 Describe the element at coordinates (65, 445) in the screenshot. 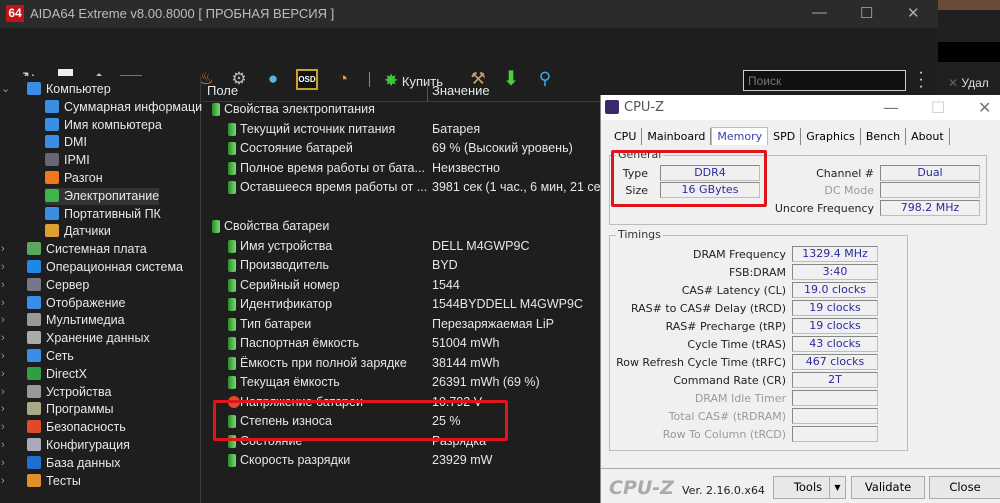

I see `tree-item: › Конфигурация` at that location.